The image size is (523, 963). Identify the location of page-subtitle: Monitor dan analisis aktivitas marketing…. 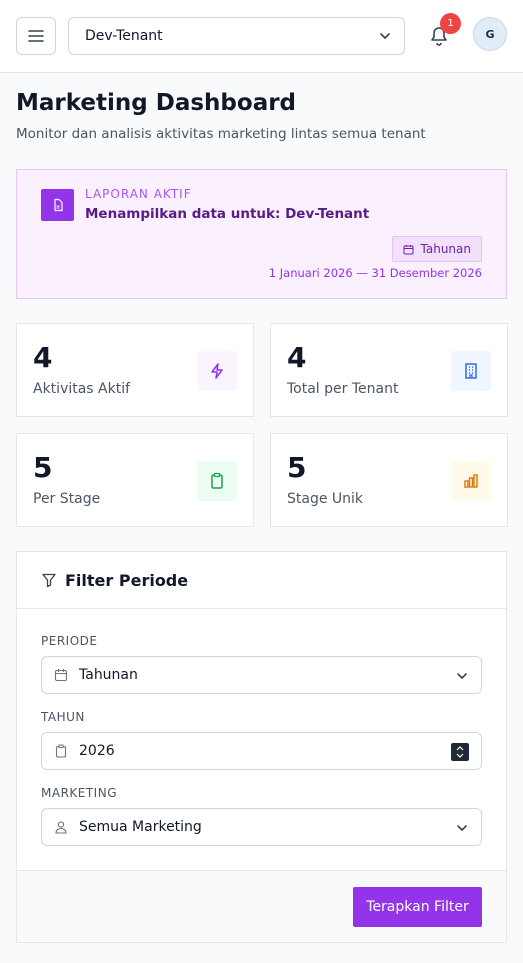
(221, 134).